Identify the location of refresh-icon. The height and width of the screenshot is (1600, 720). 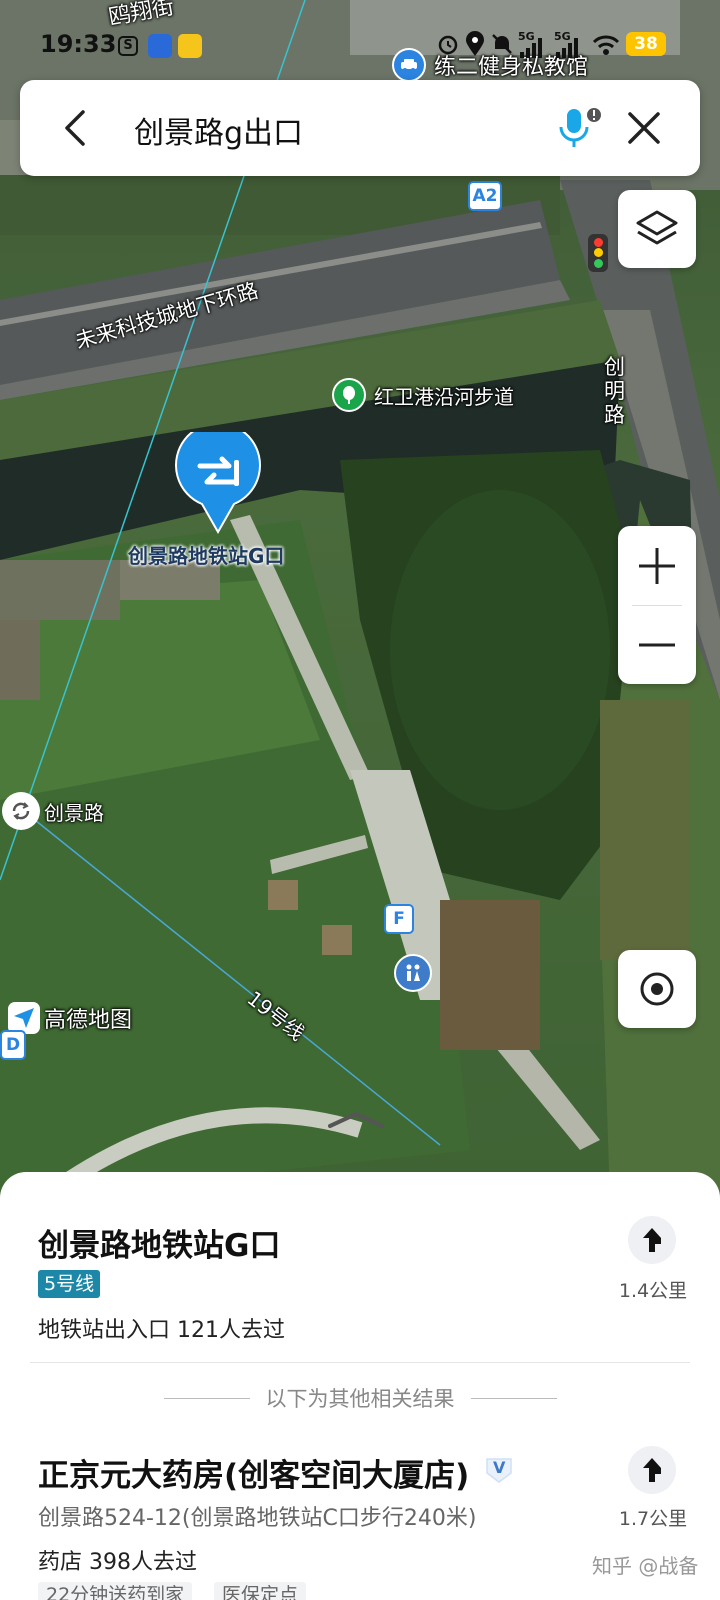
(21, 811).